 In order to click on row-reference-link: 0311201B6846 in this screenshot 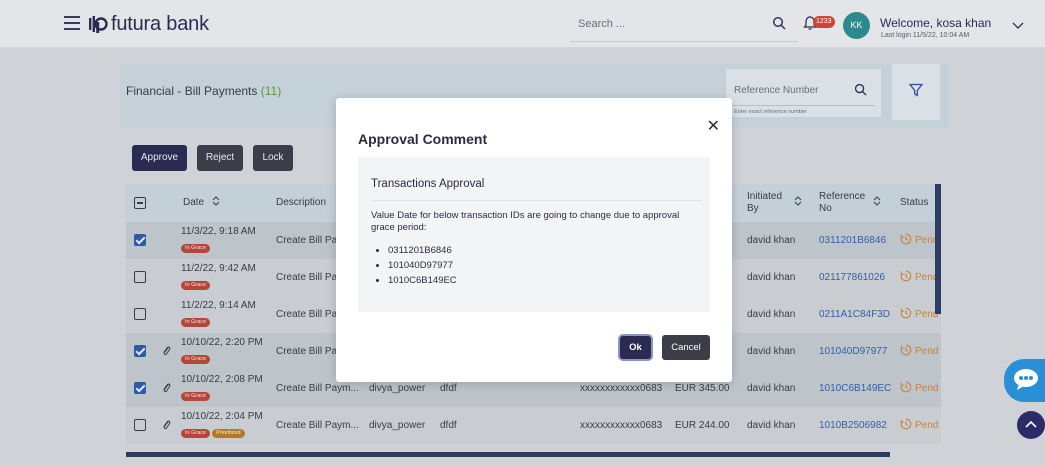, I will do `click(852, 240)`.